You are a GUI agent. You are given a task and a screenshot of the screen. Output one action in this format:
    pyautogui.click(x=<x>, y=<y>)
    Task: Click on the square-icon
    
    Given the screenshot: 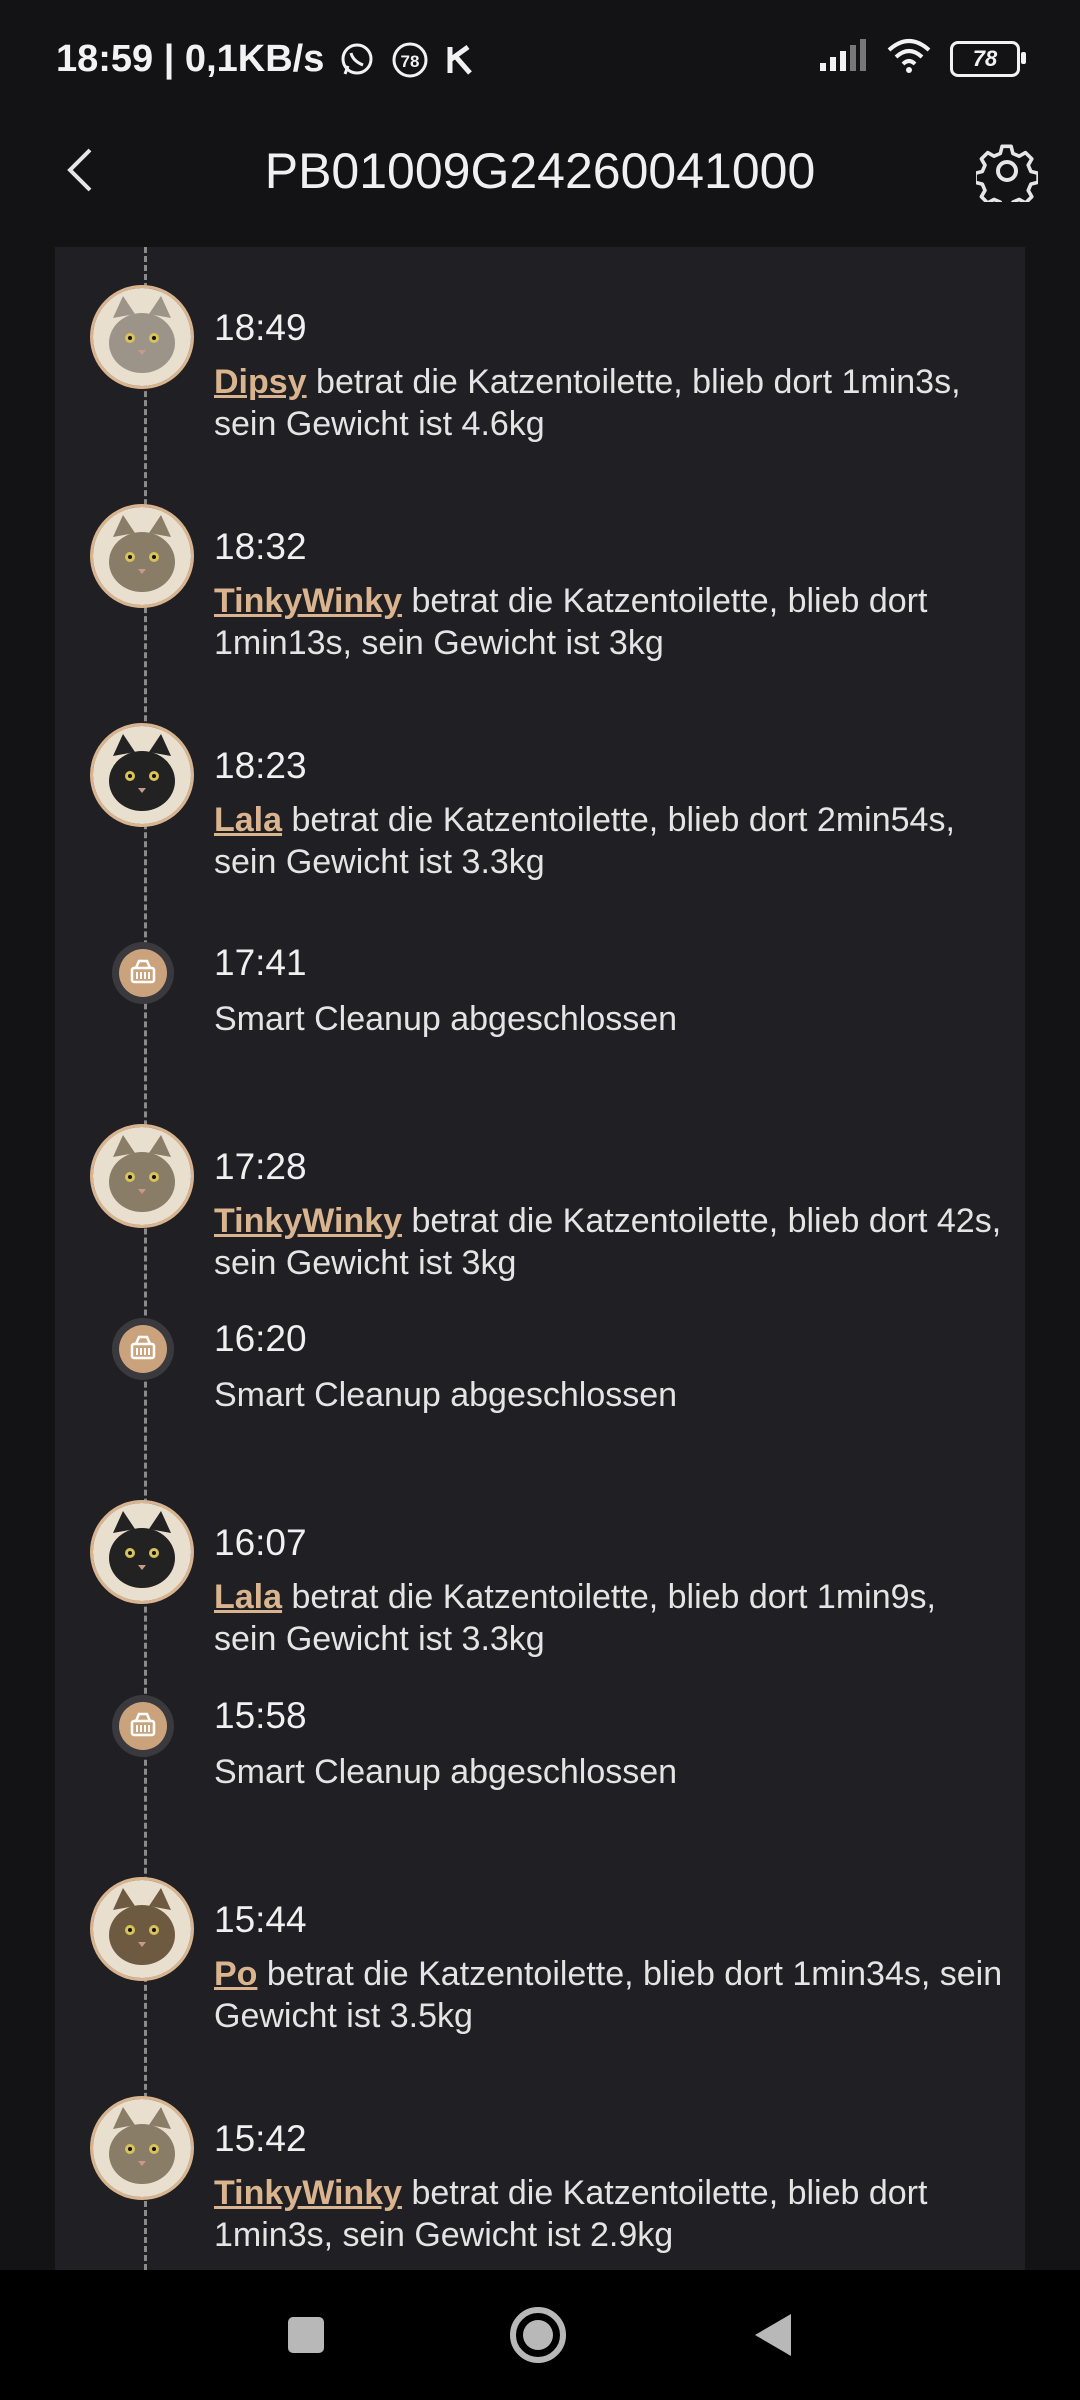 What is the action you would take?
    pyautogui.click(x=306, y=2335)
    